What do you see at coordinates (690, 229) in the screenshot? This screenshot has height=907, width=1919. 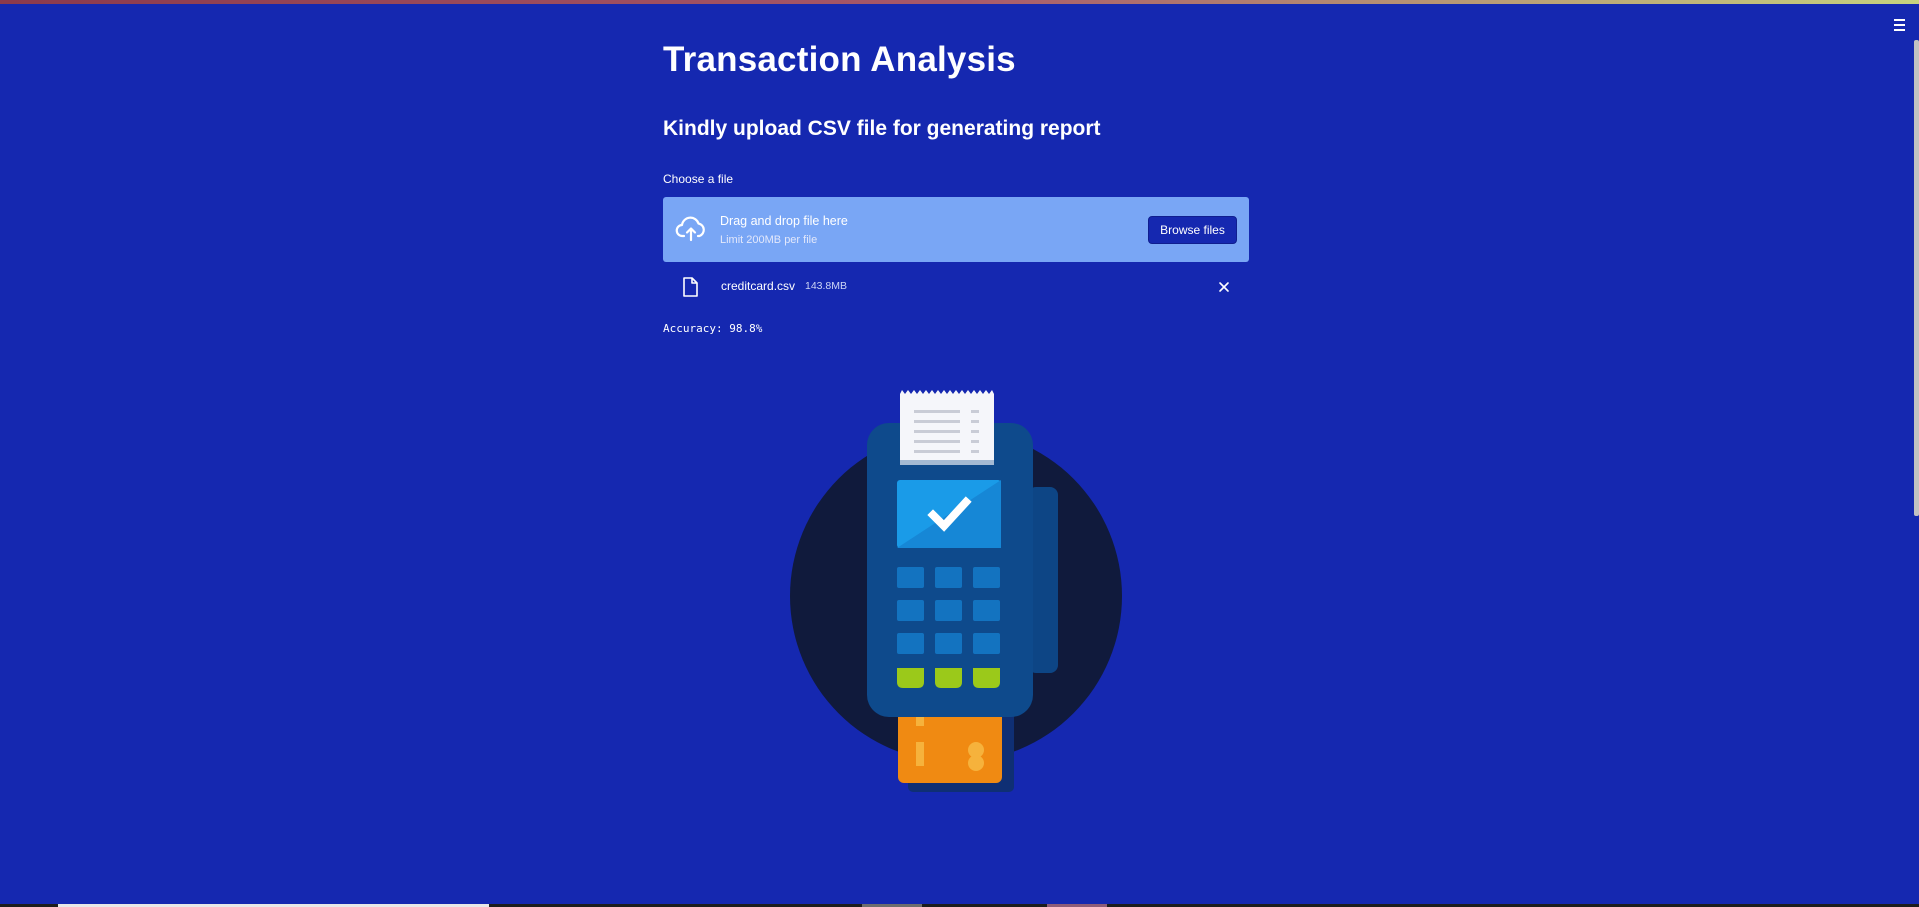 I see `cloud-upload-icon` at bounding box center [690, 229].